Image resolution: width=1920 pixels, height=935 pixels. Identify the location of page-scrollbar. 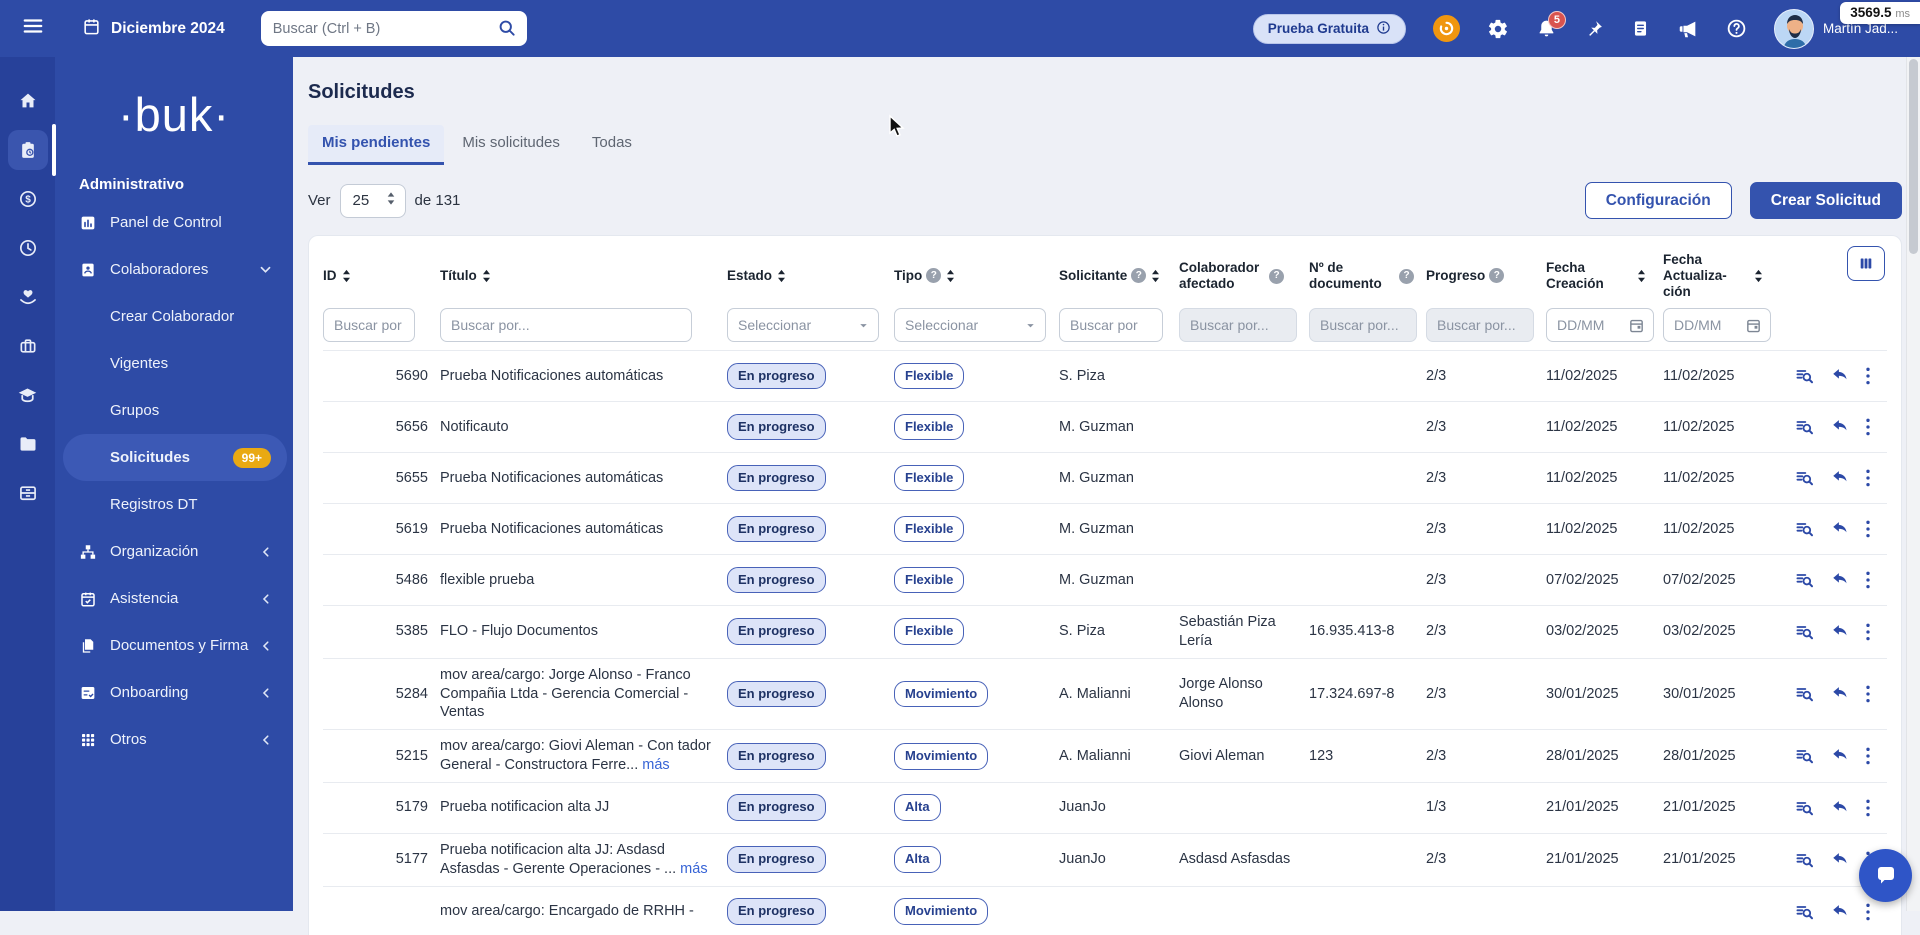
(1913, 484).